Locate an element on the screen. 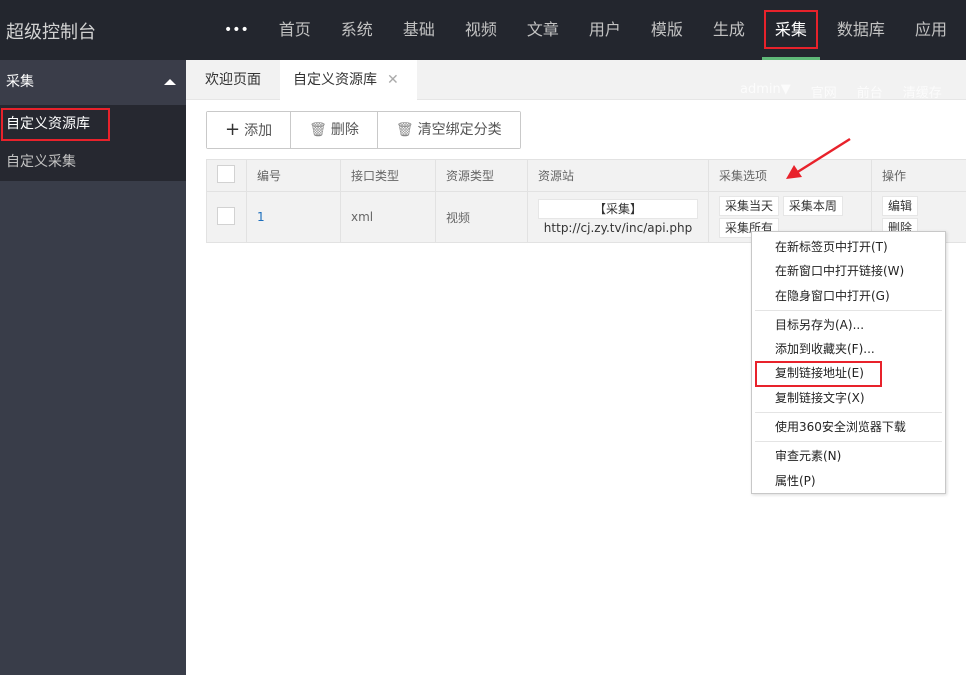  add-button: + 添加 is located at coordinates (249, 130).